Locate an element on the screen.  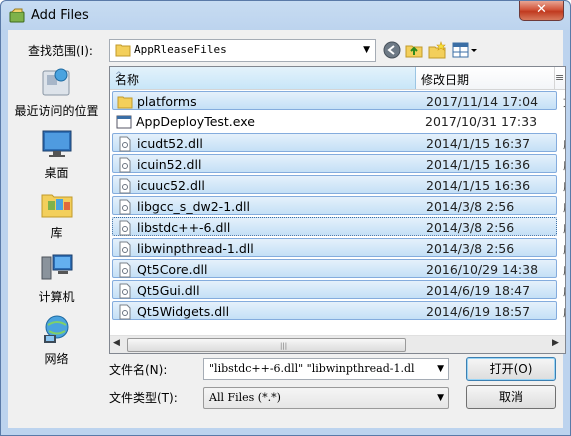
exe-file-icon is located at coordinates (124, 122).